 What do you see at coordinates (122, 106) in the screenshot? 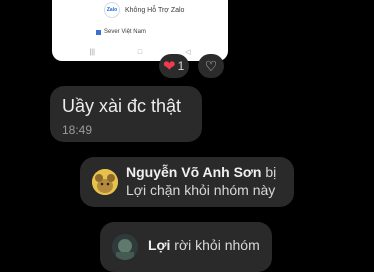
I see `message-text: Uầy xài đc thật` at bounding box center [122, 106].